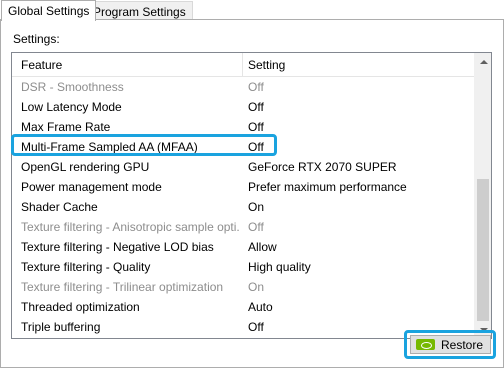  What do you see at coordinates (260, 307) in the screenshot?
I see `setting-value: Auto` at bounding box center [260, 307].